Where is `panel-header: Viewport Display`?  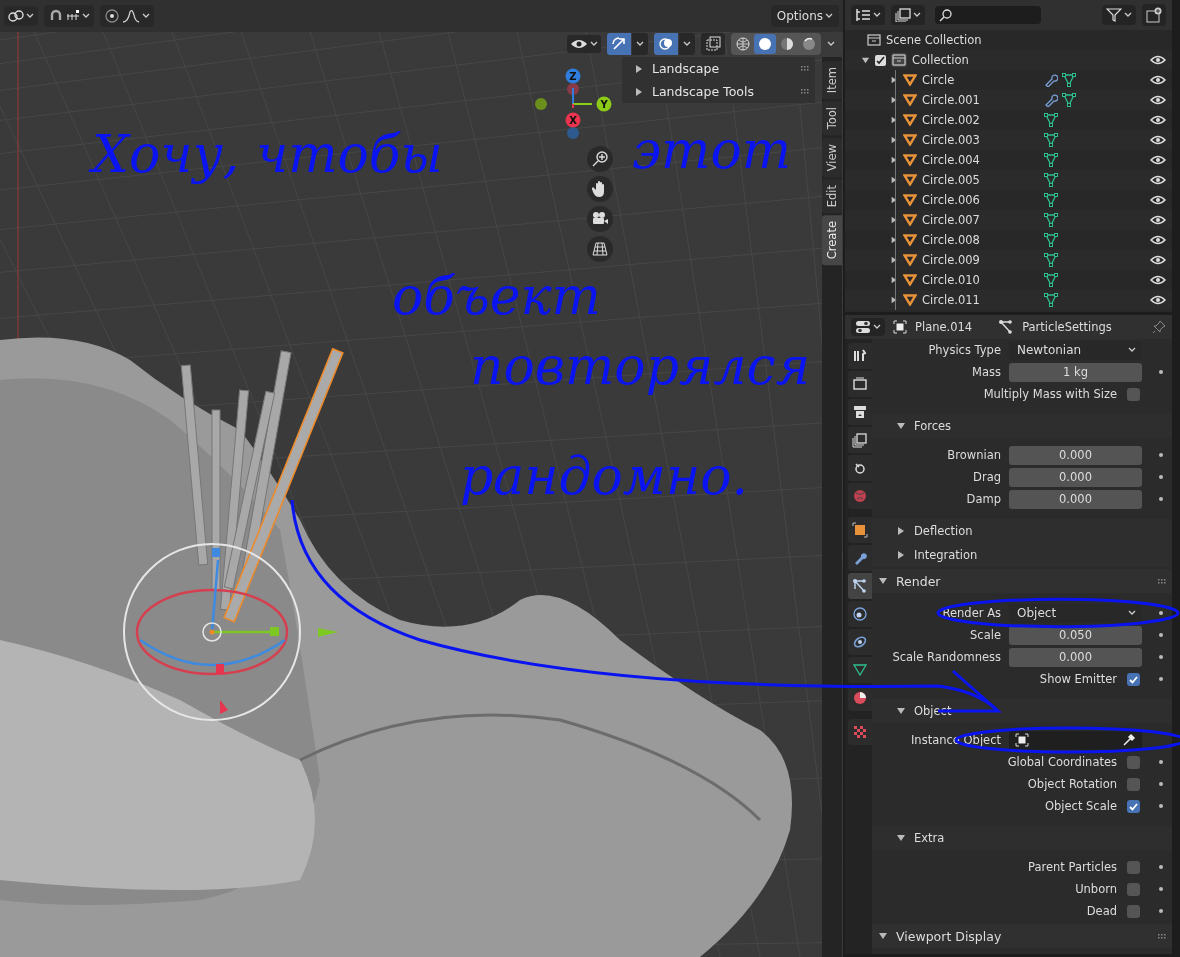 panel-header: Viewport Display is located at coordinates (1022, 936).